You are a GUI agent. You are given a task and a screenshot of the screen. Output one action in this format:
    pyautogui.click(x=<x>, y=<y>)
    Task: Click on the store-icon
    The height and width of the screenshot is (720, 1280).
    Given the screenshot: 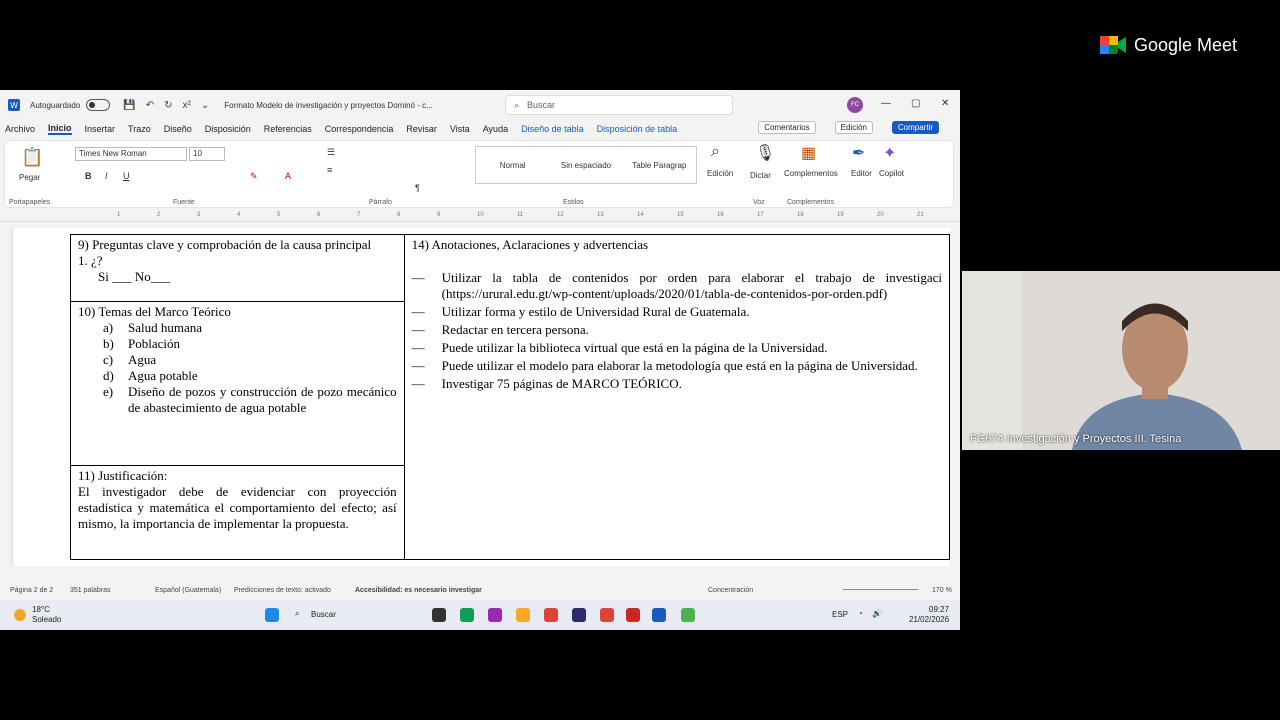 What is the action you would take?
    pyautogui.click(x=579, y=615)
    